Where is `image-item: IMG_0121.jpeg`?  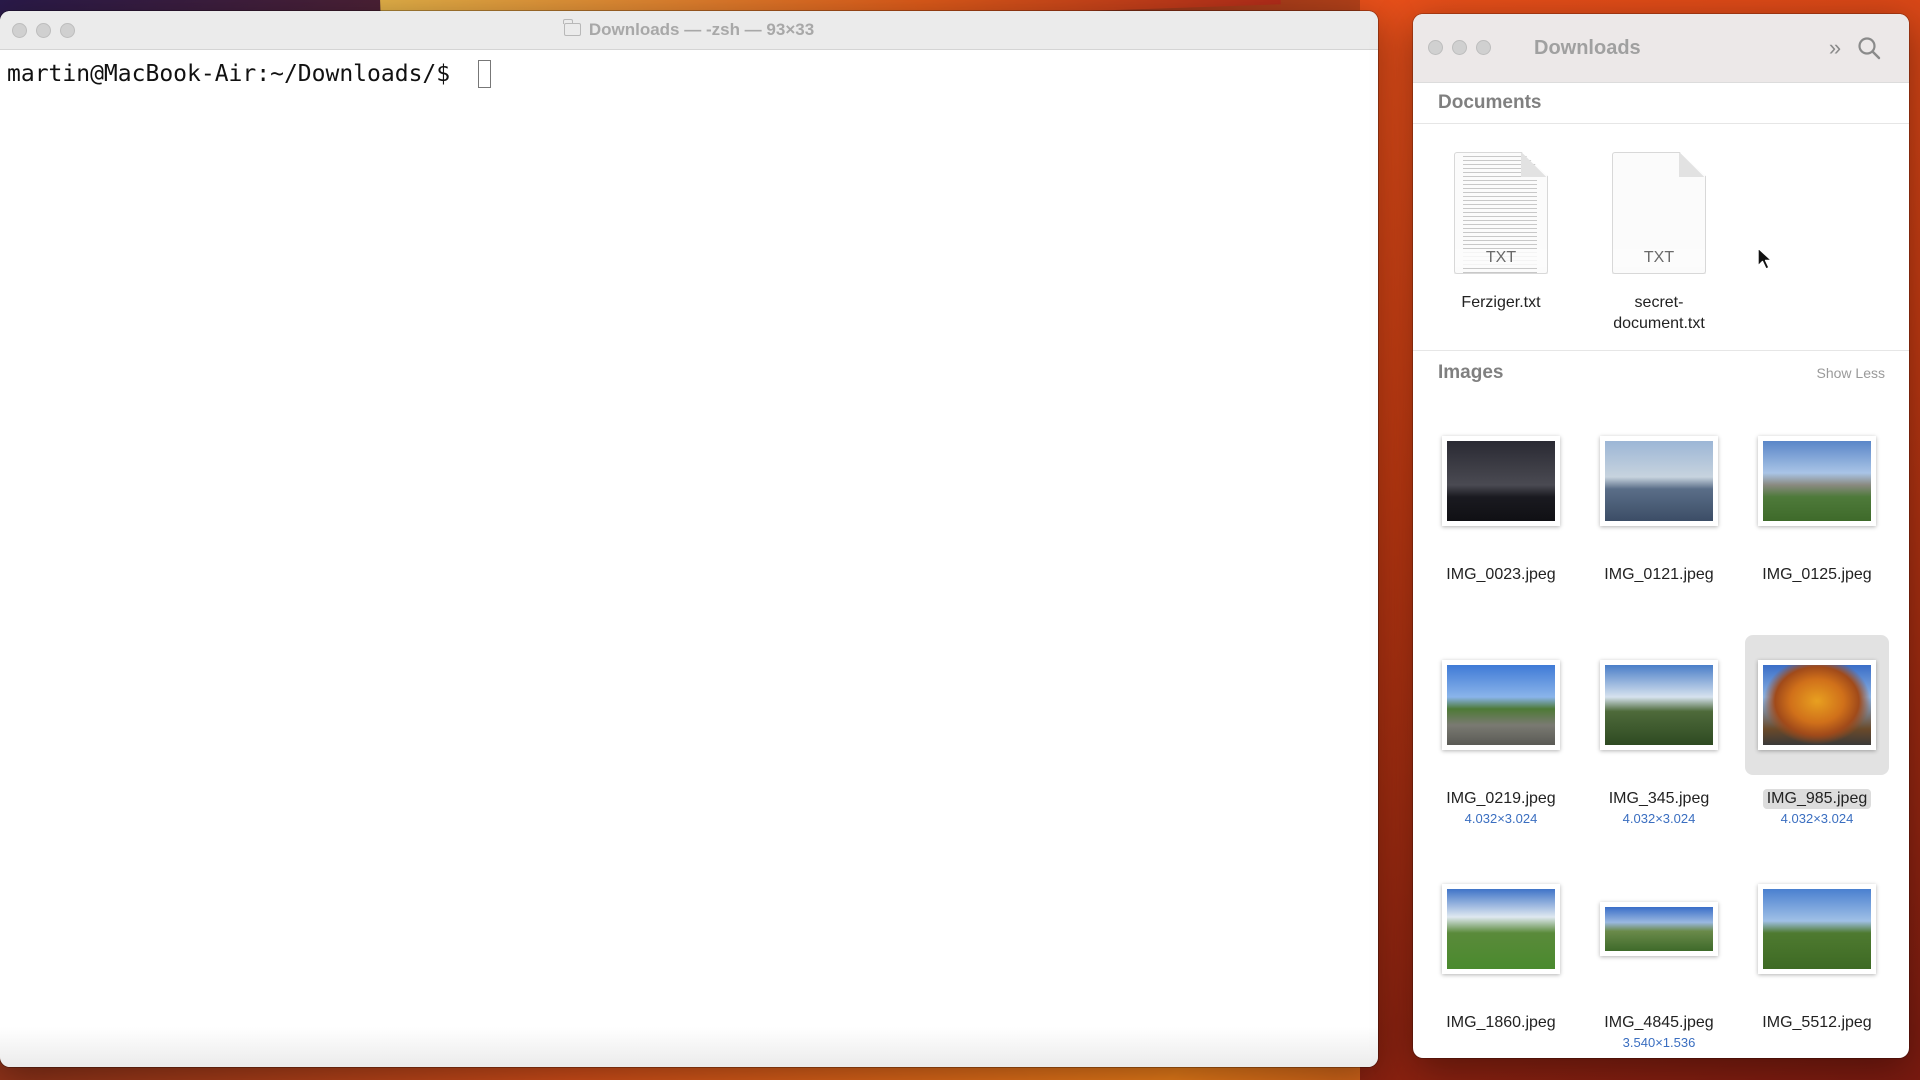
image-item: IMG_0121.jpeg is located at coordinates (1659, 498).